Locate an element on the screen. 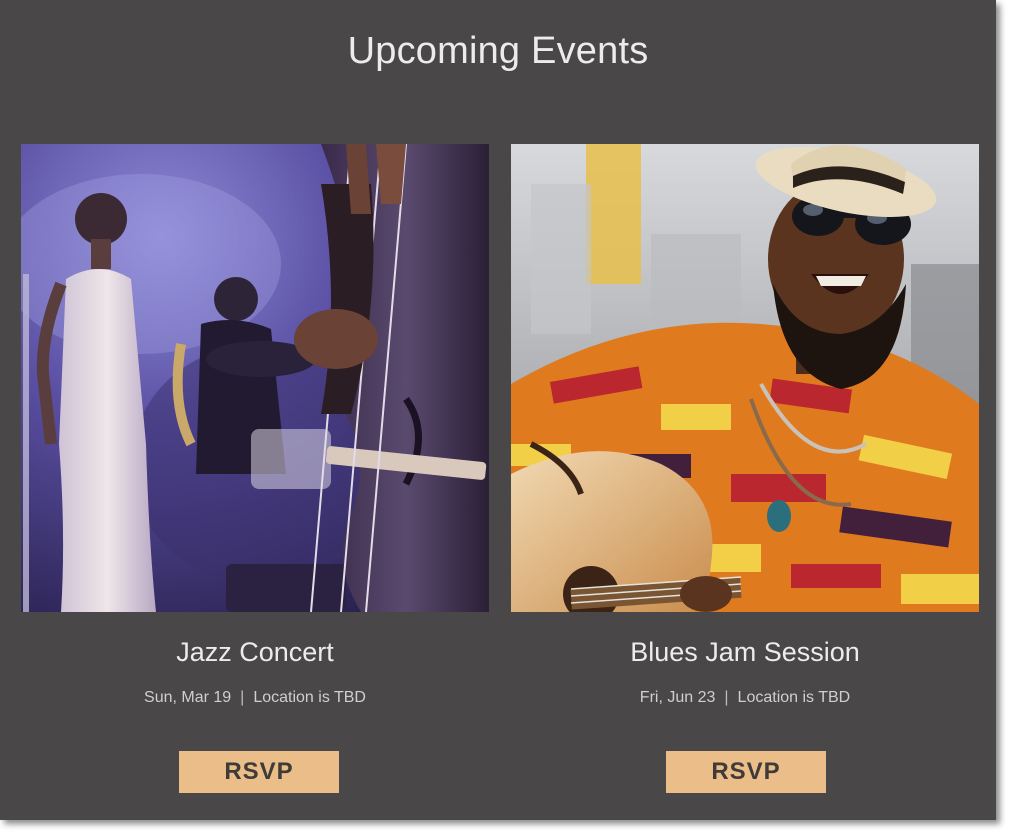  event-details: Sun, Mar 19 | Location is TBD is located at coordinates (255, 698).